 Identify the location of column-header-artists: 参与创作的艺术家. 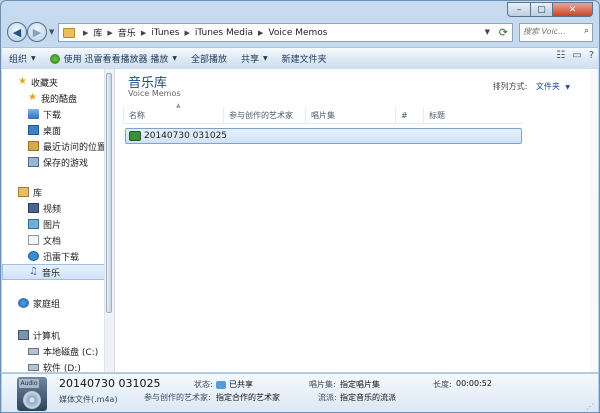
(264, 115).